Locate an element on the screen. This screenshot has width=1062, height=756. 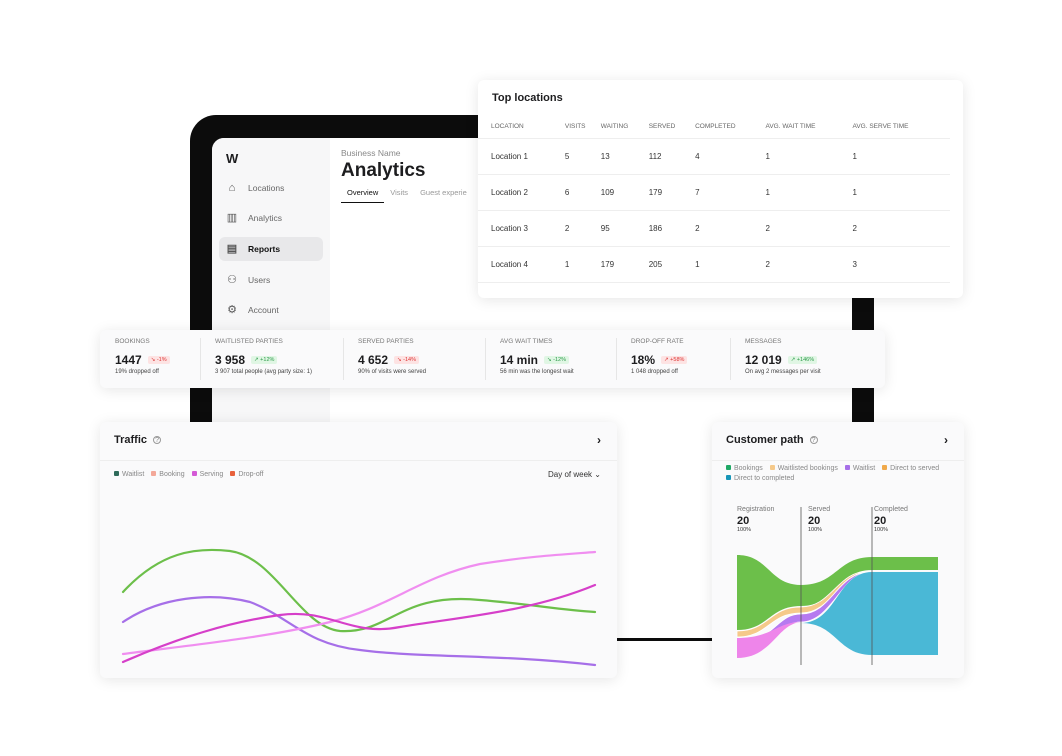
table-row: Location 3 2 95 186 2 2 2 is located at coordinates (714, 228).